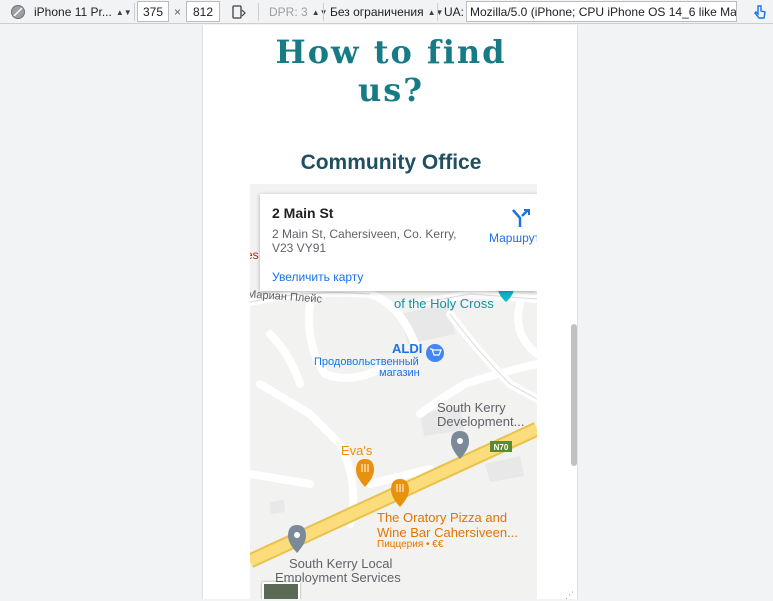 This screenshot has height=601, width=773. I want to click on height-input: 812, so click(203, 11).